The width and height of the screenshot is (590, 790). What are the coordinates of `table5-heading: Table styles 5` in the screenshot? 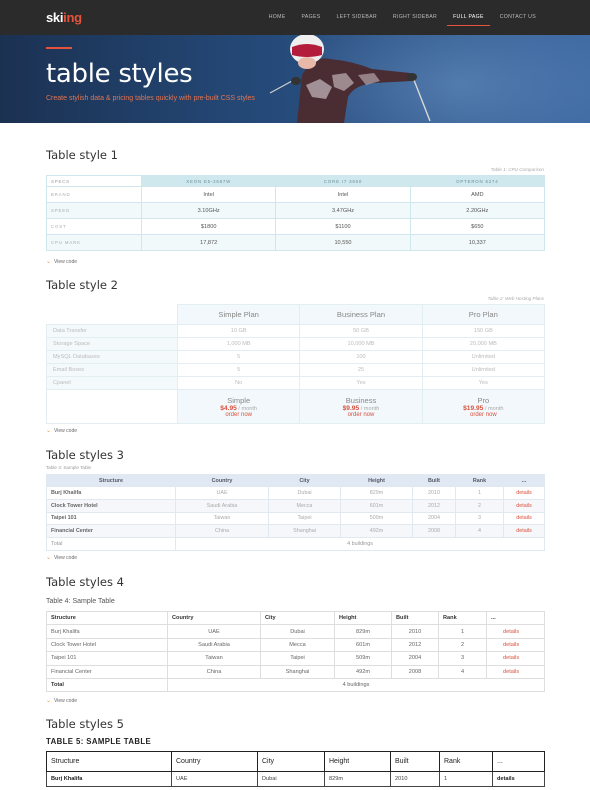 It's located at (85, 724).